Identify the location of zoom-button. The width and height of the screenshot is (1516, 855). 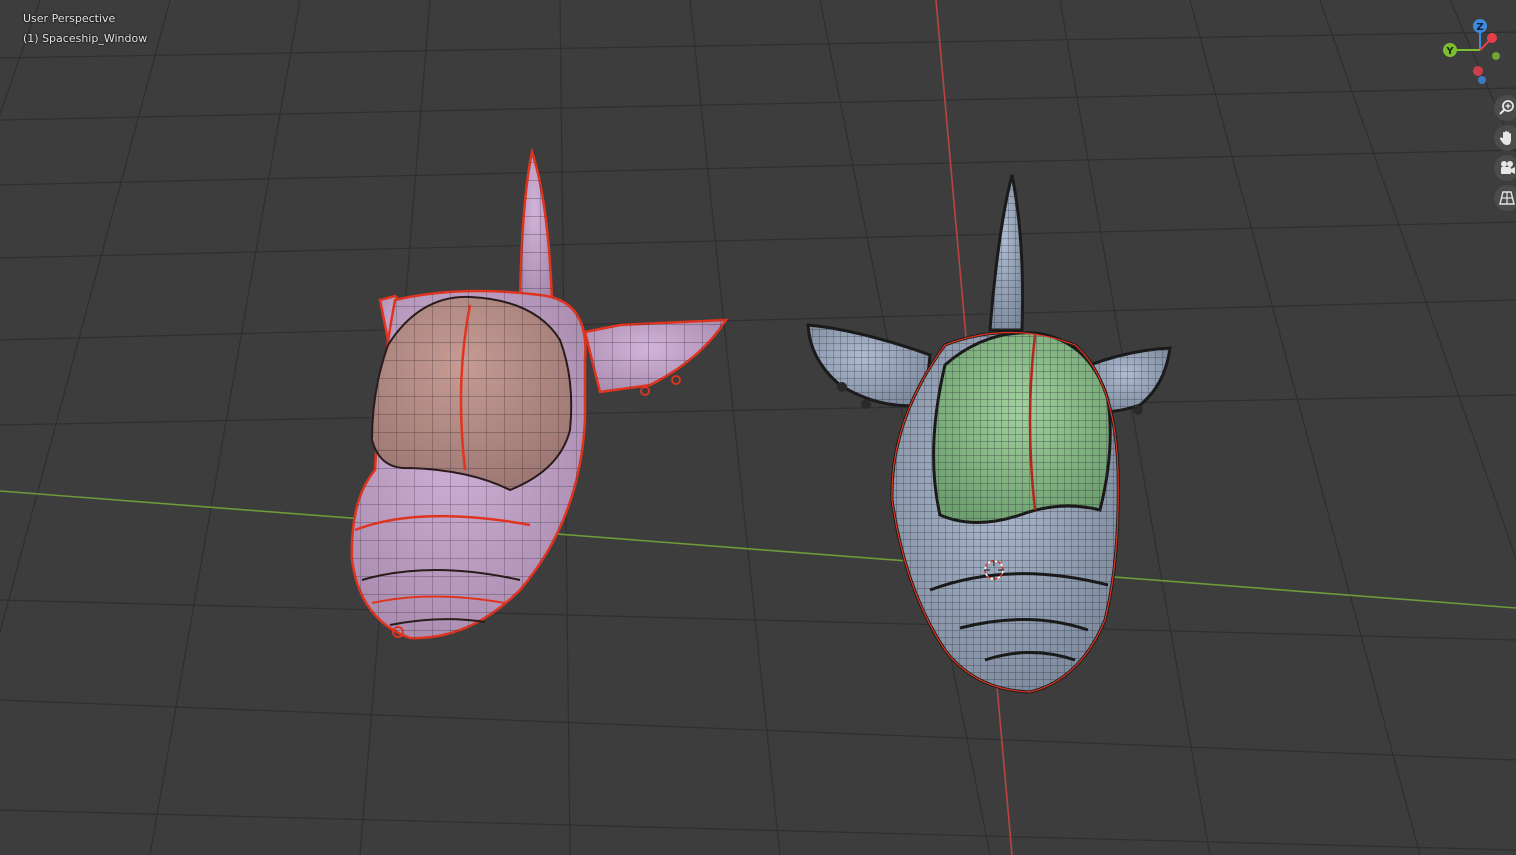
(1505, 108).